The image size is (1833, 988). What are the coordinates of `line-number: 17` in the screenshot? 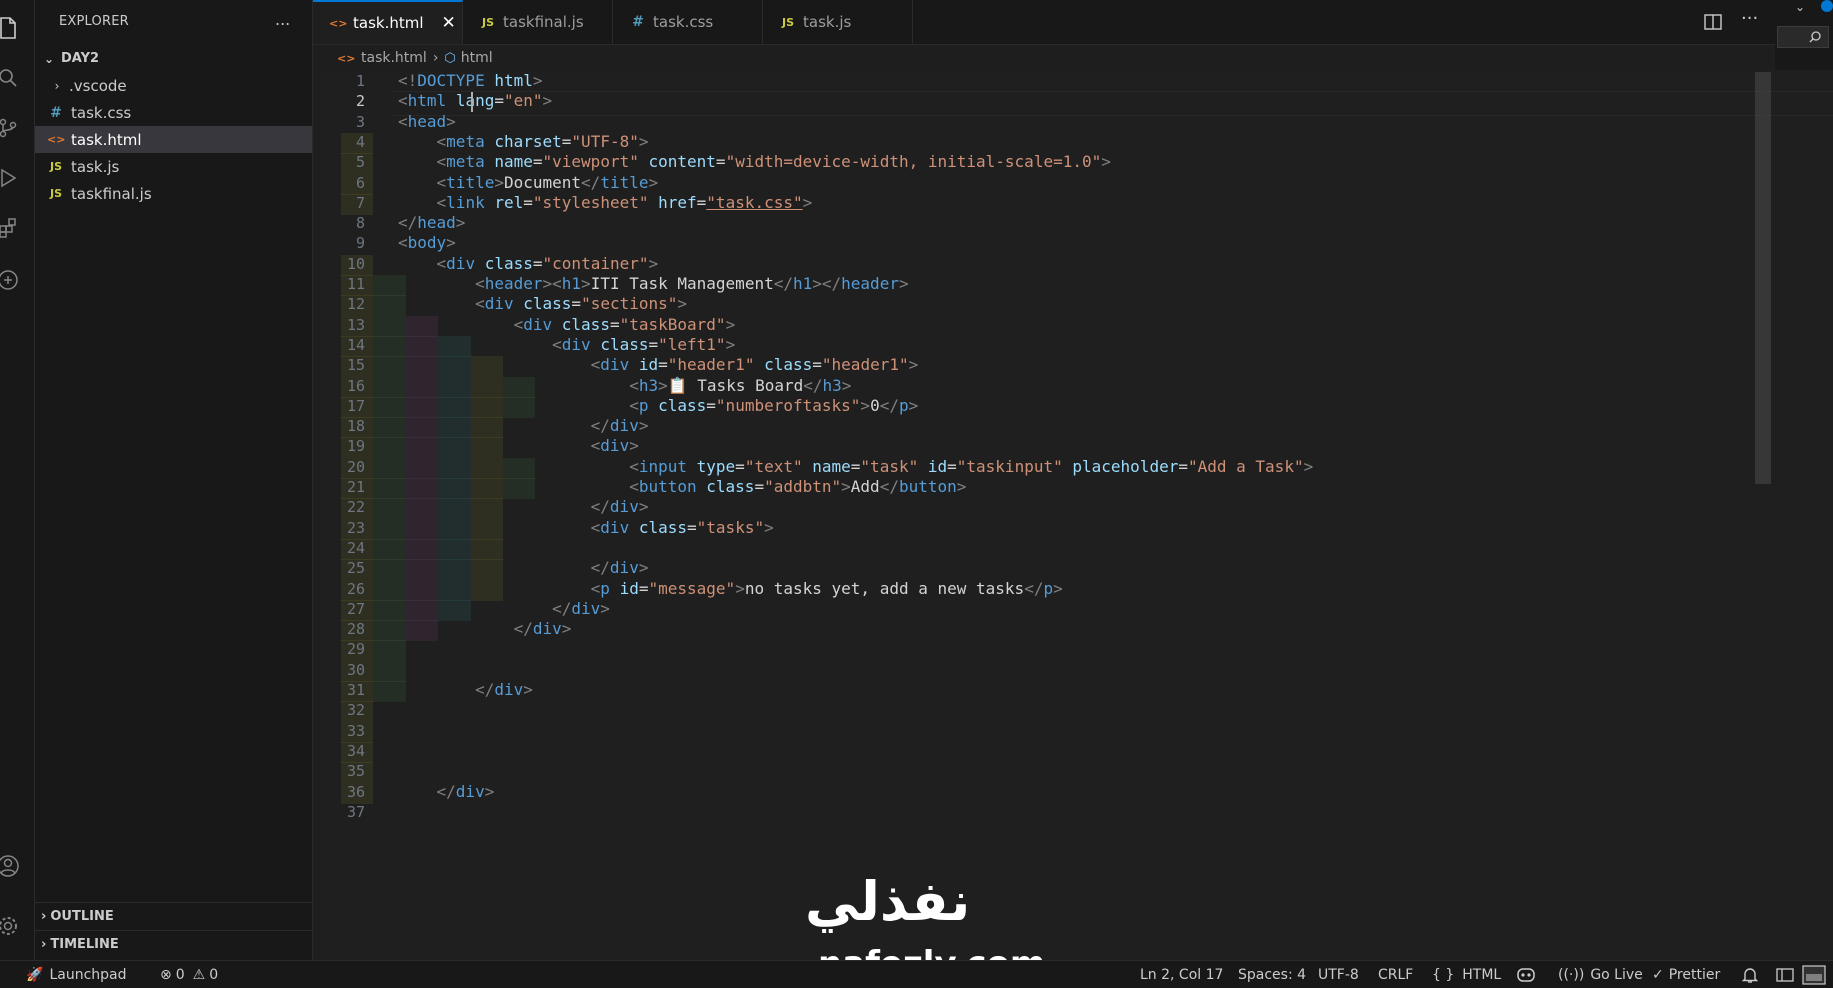 It's located at (355, 405).